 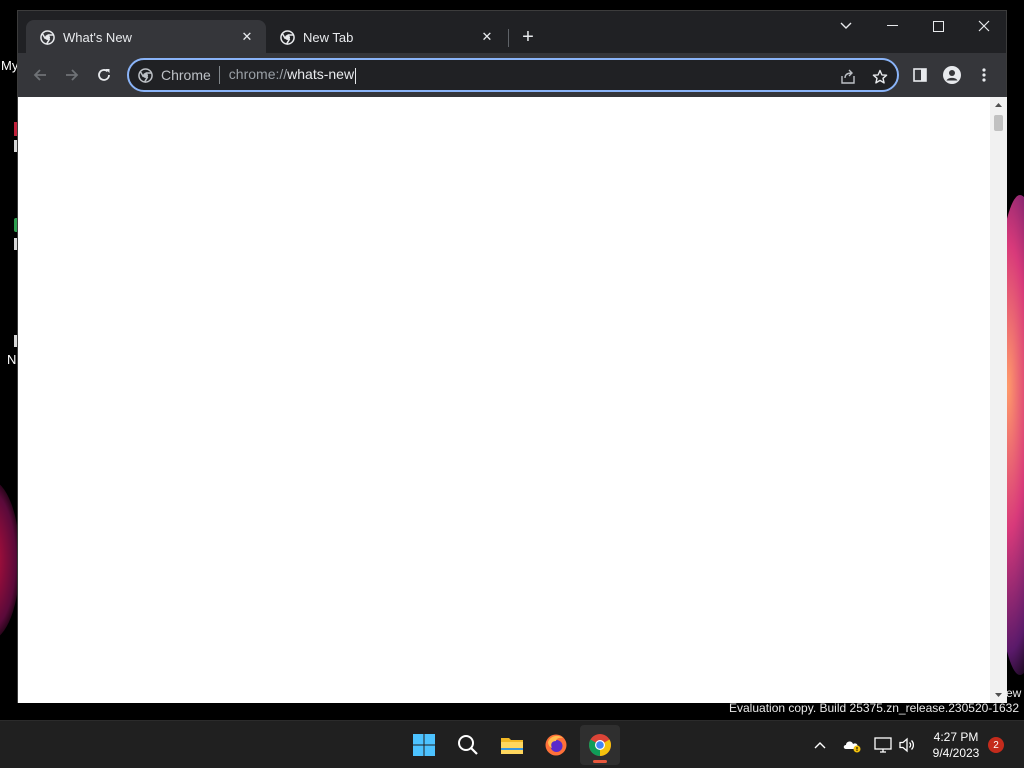 I want to click on omnibox-divider, so click(x=219, y=75).